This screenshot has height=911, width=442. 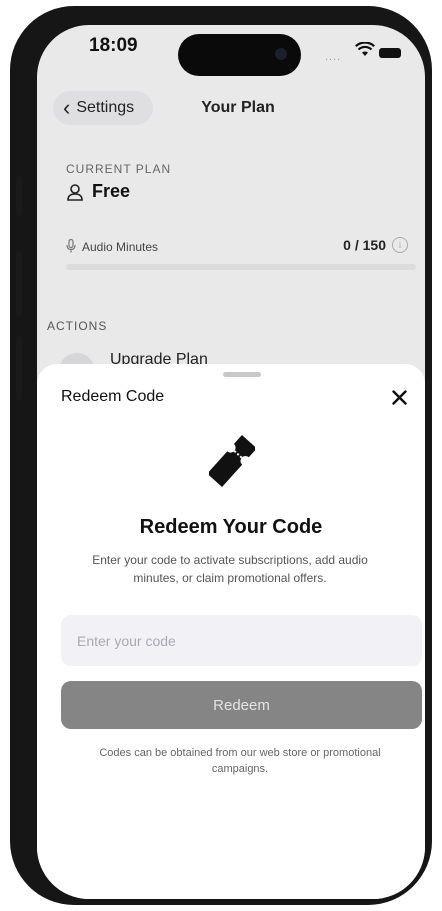 I want to click on side-button-volume-down, so click(x=19, y=368).